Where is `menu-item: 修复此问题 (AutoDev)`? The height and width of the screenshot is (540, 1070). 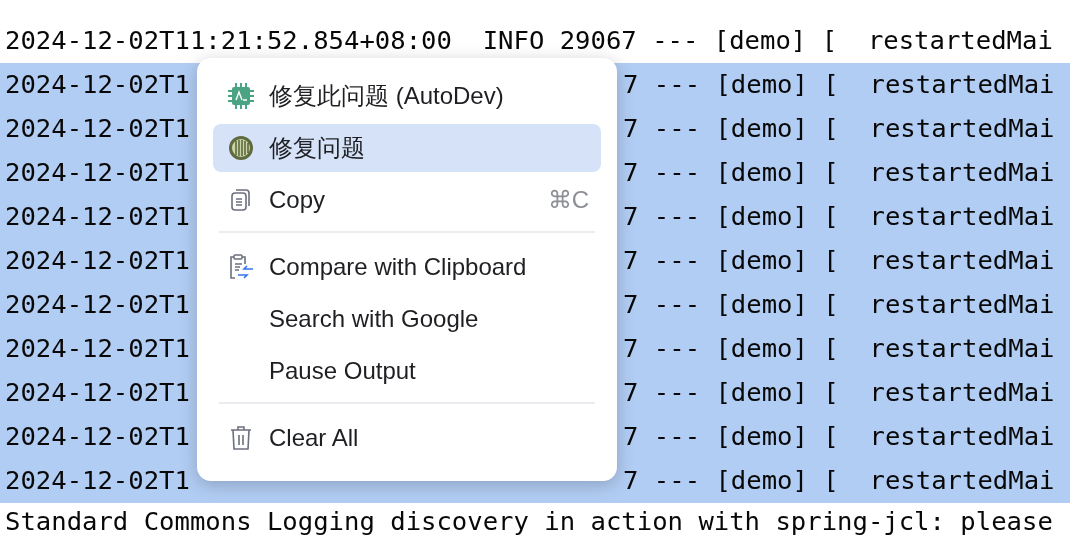 menu-item: 修复此问题 (AutoDev) is located at coordinates (407, 96).